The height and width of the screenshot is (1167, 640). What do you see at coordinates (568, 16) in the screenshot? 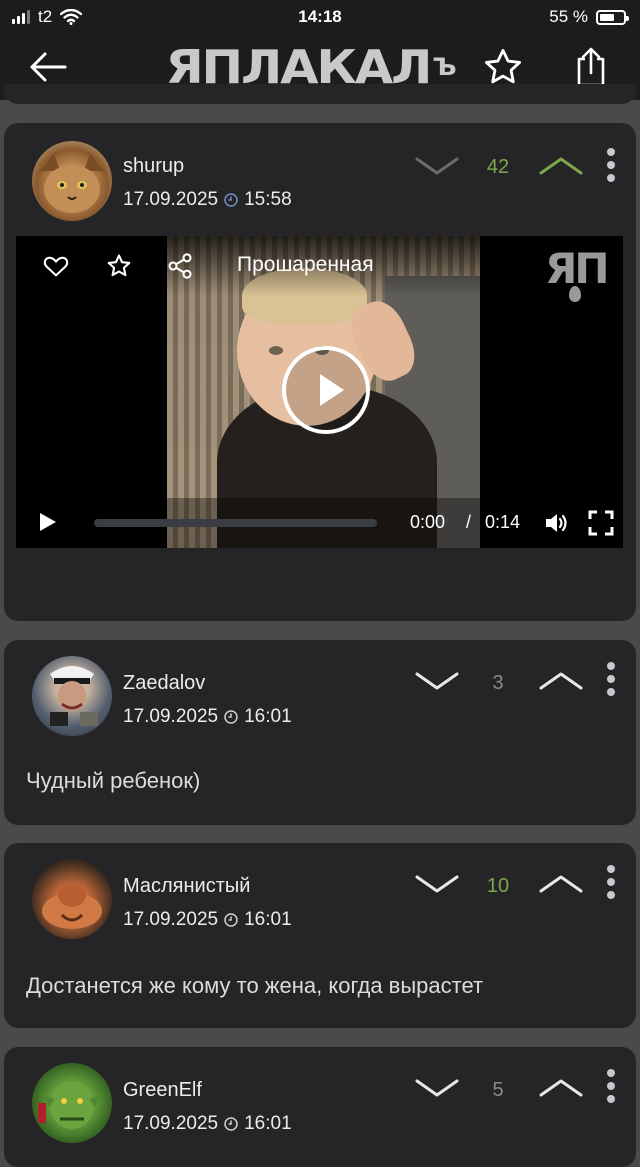
I see `battery-percent: 55 %` at bounding box center [568, 16].